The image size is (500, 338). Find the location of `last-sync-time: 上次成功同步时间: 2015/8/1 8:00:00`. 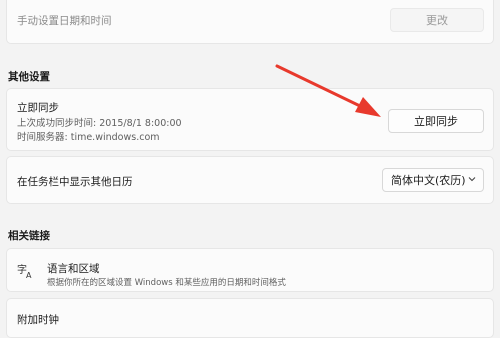

last-sync-time: 上次成功同步时间: 2015/8/1 8:00:00 is located at coordinates (99, 123).